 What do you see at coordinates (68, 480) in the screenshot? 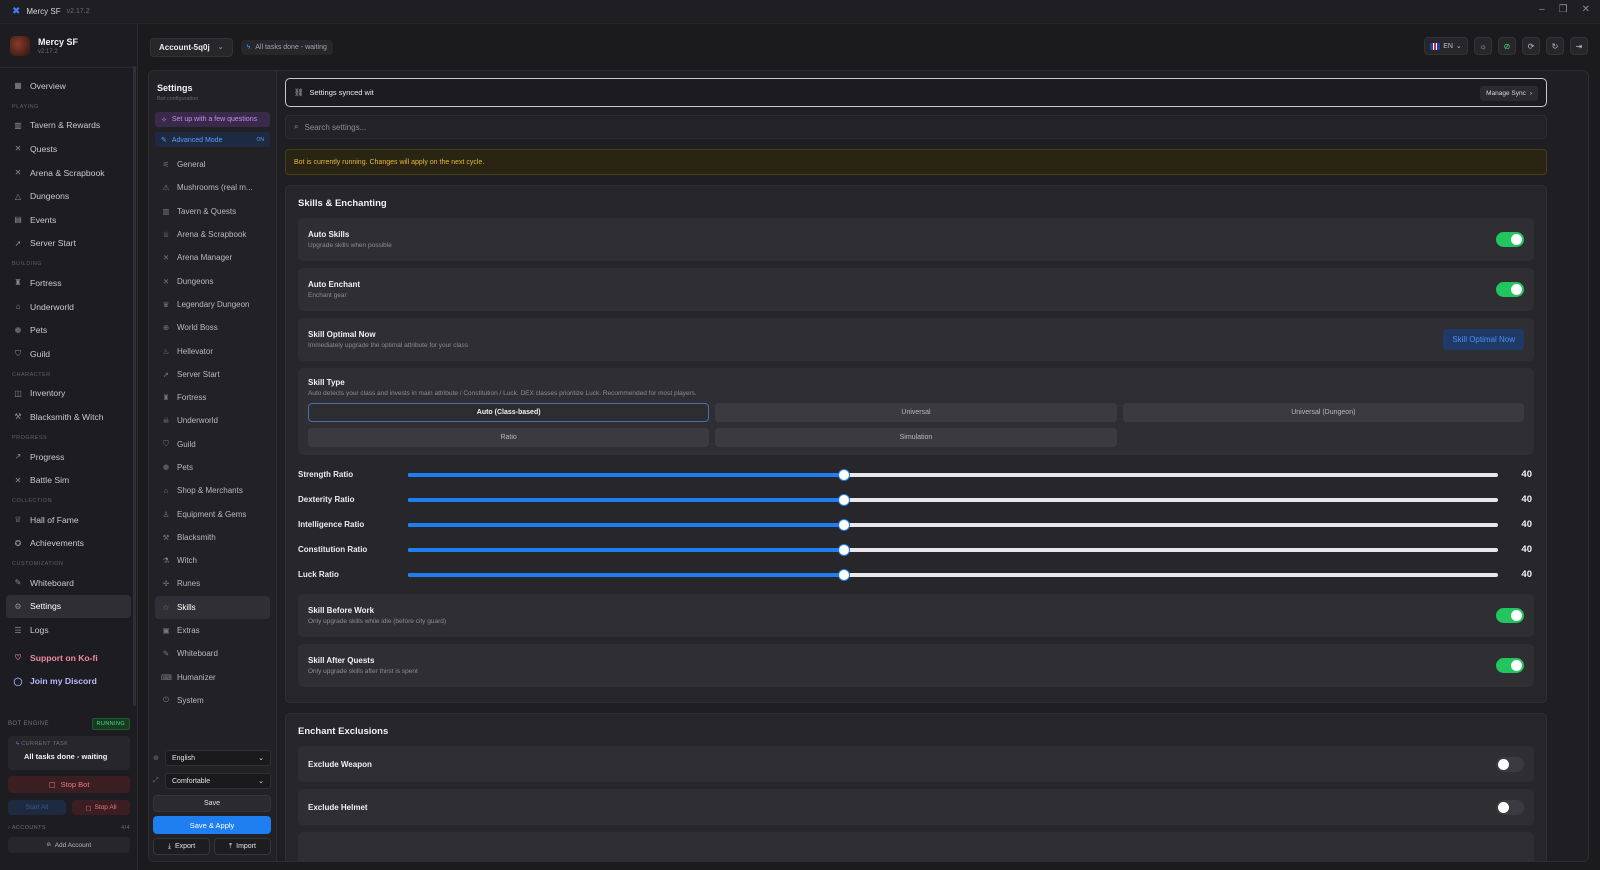
I see `sidebar-item-battle-sim: ✕ Battle Sim` at bounding box center [68, 480].